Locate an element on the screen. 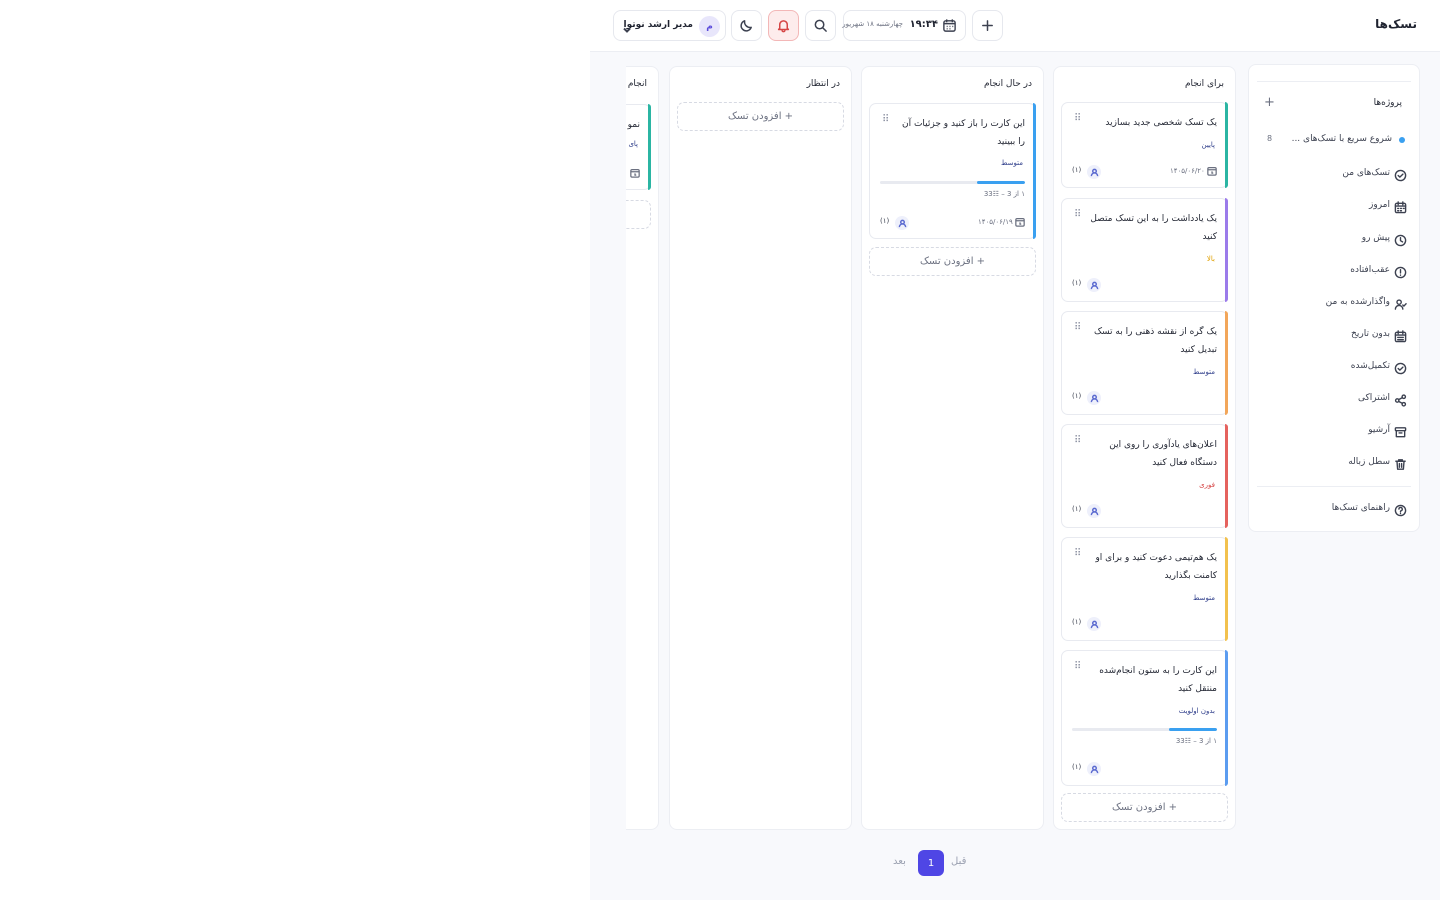  sidebar-item-no-date: بدون تاریخ is located at coordinates (1335, 335).